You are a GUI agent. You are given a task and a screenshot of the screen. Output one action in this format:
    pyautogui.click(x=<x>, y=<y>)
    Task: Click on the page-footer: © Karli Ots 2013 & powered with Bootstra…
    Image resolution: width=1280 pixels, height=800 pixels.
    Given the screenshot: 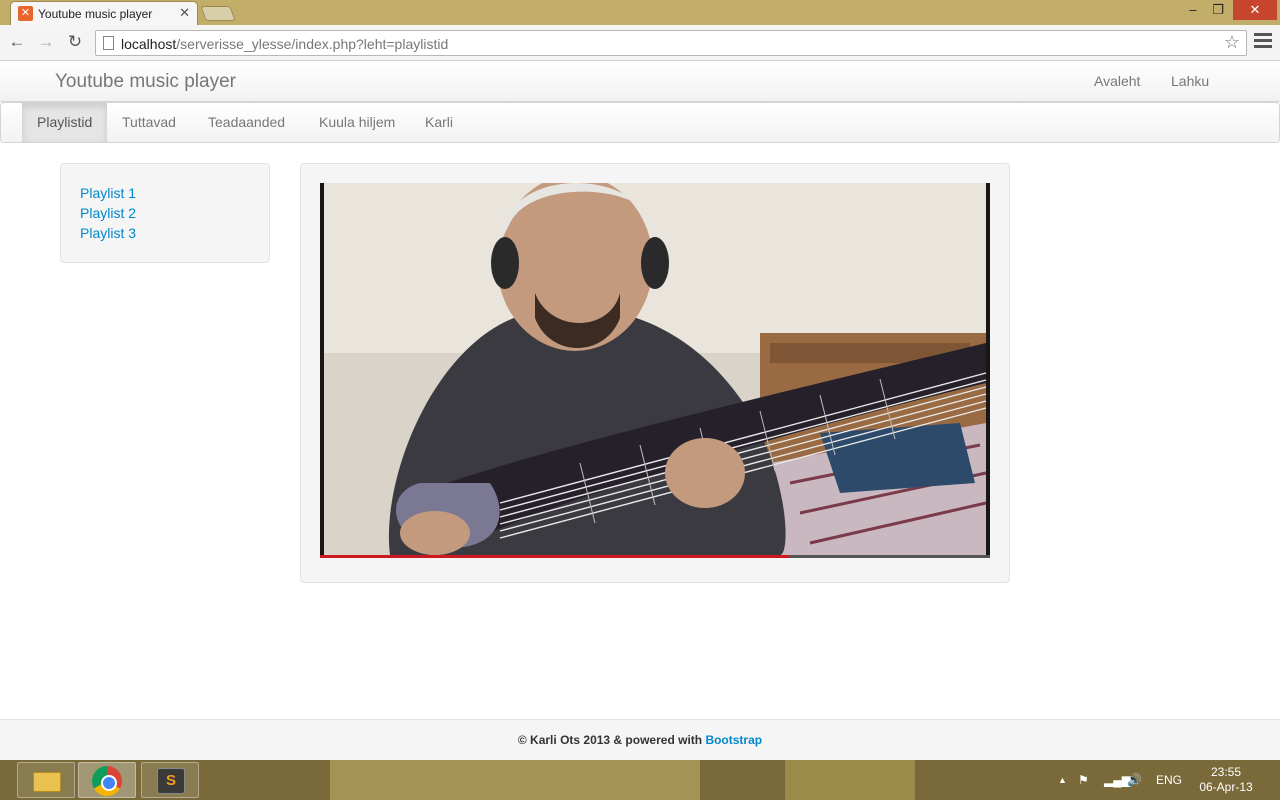 What is the action you would take?
    pyautogui.click(x=640, y=739)
    